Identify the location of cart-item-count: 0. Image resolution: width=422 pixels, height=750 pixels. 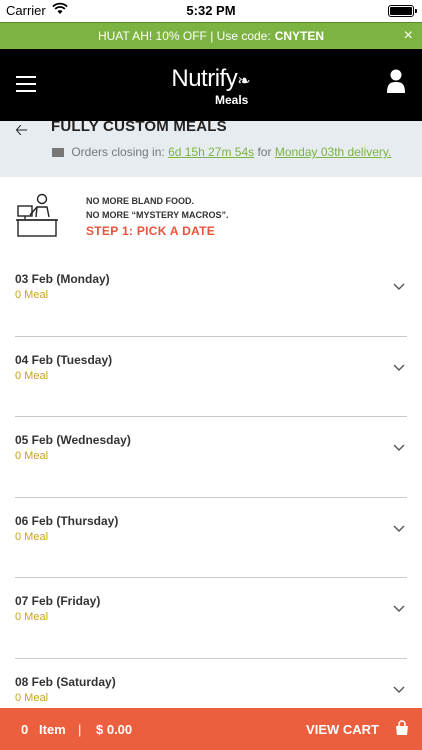
(25, 729).